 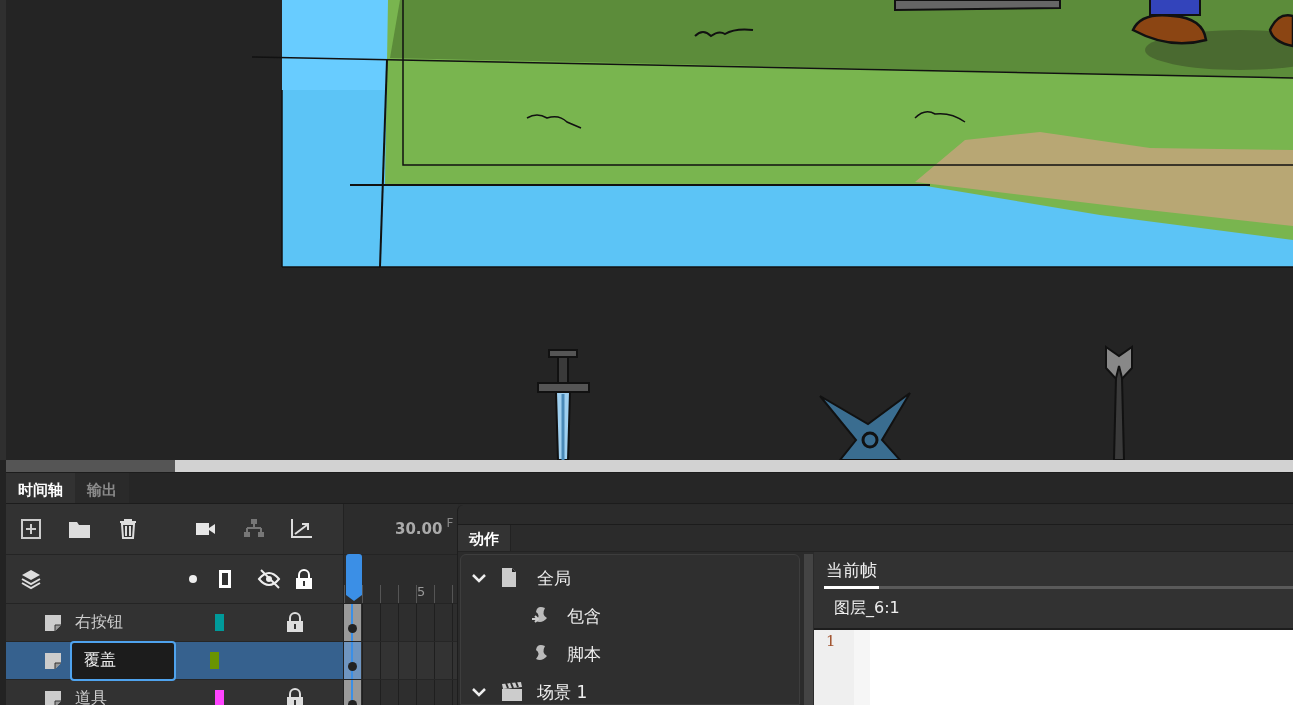 What do you see at coordinates (484, 538) in the screenshot?
I see `panel-tab: 动作` at bounding box center [484, 538].